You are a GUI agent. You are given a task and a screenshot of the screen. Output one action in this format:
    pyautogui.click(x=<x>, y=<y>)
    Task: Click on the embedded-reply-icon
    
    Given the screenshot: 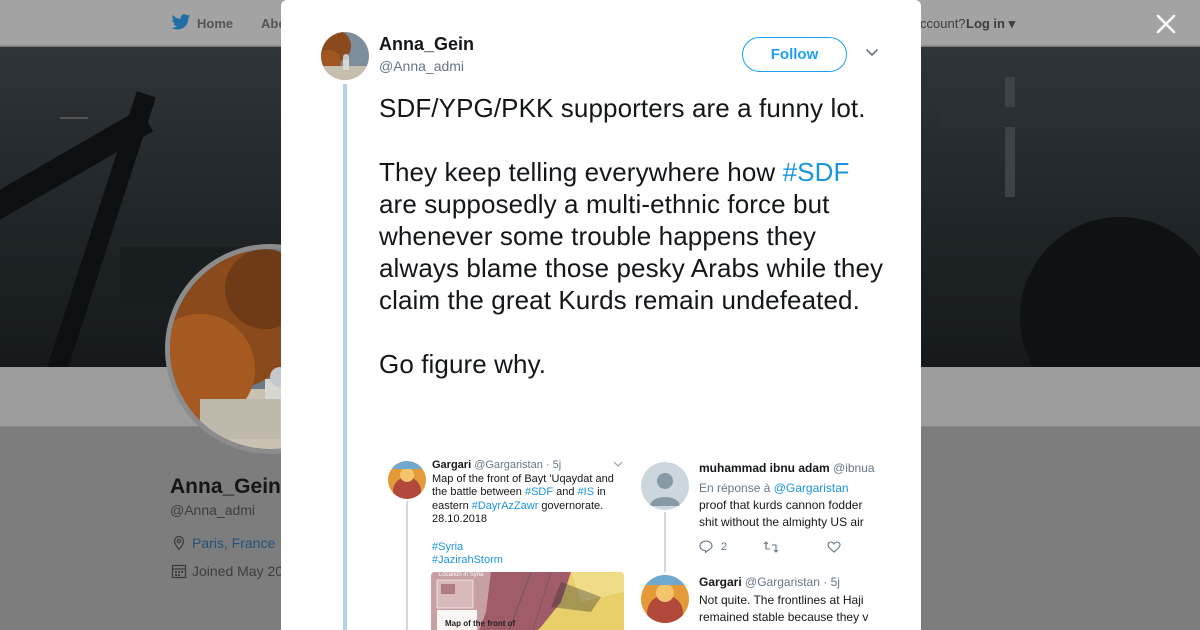 What is the action you would take?
    pyautogui.click(x=706, y=546)
    